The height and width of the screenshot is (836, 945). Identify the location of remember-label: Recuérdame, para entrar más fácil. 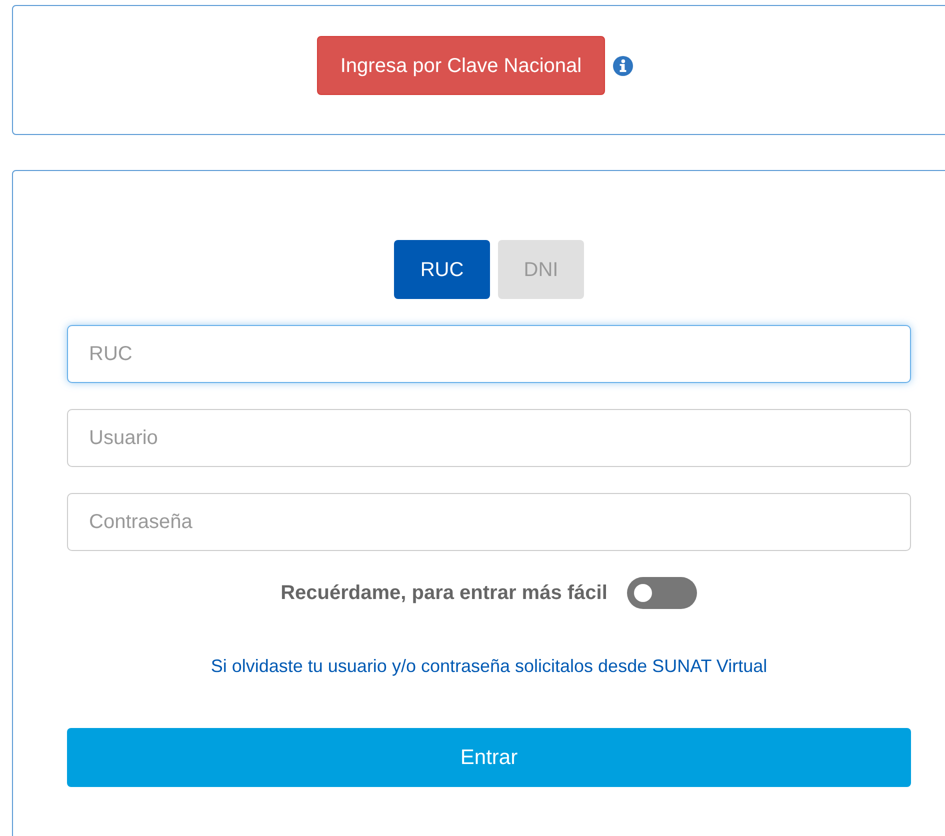
(444, 593).